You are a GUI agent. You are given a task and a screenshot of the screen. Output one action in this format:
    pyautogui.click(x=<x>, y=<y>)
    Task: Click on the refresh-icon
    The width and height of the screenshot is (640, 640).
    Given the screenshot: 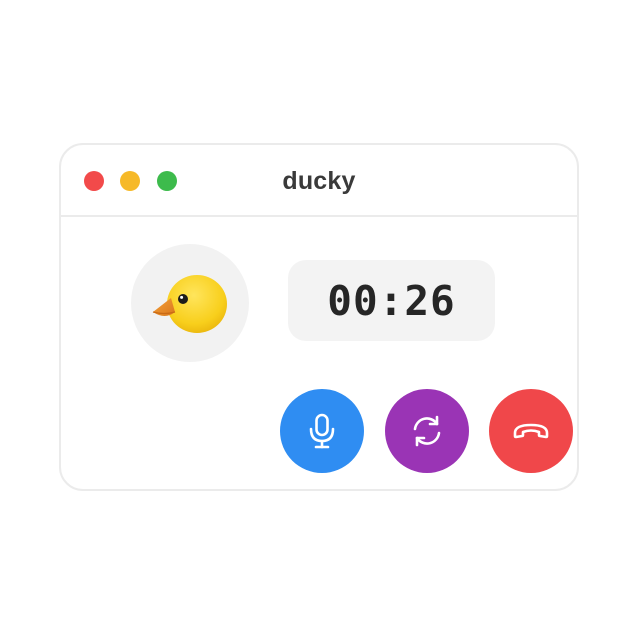 What is the action you would take?
    pyautogui.click(x=427, y=431)
    